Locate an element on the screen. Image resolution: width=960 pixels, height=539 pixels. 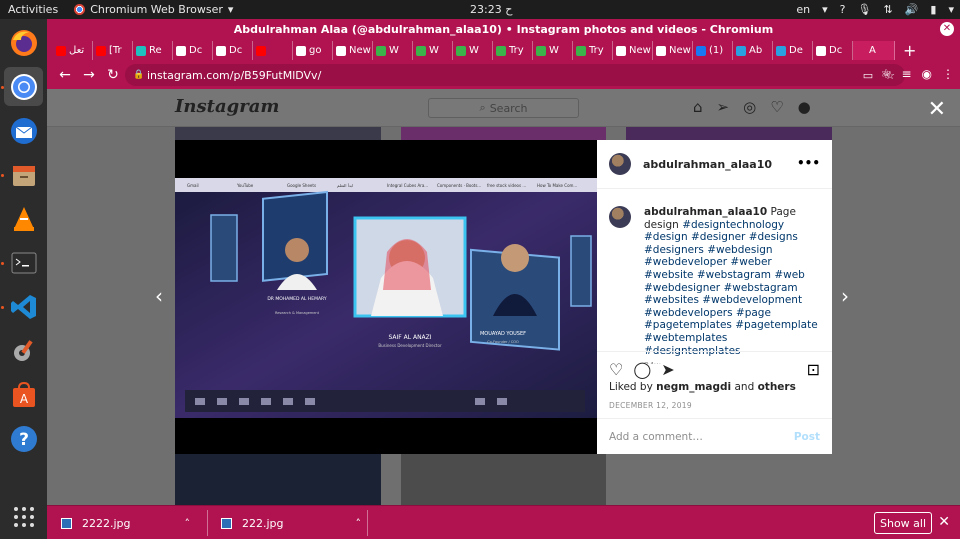
search-input: ⌕ Search is located at coordinates (503, 108).